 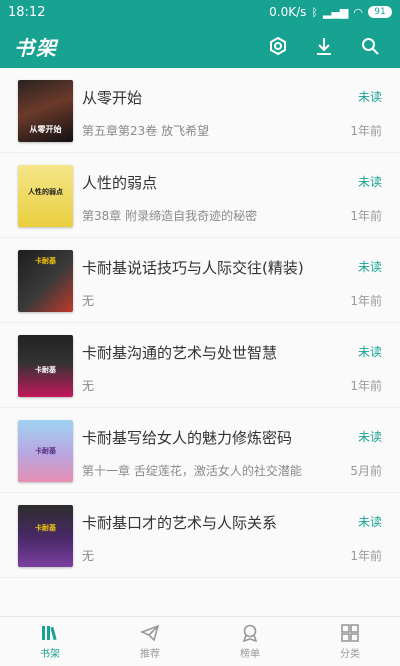 I want to click on status-bar: 18:12 0.0K/s ᛒ ▂▄▆ ◠ 91, so click(x=200, y=12).